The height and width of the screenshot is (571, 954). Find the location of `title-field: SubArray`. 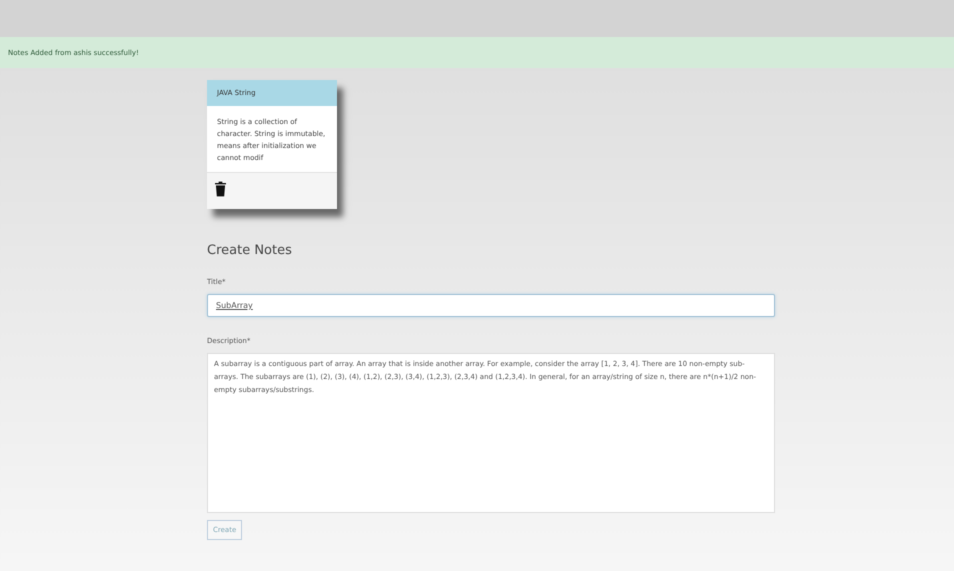

title-field: SubArray is located at coordinates (491, 305).